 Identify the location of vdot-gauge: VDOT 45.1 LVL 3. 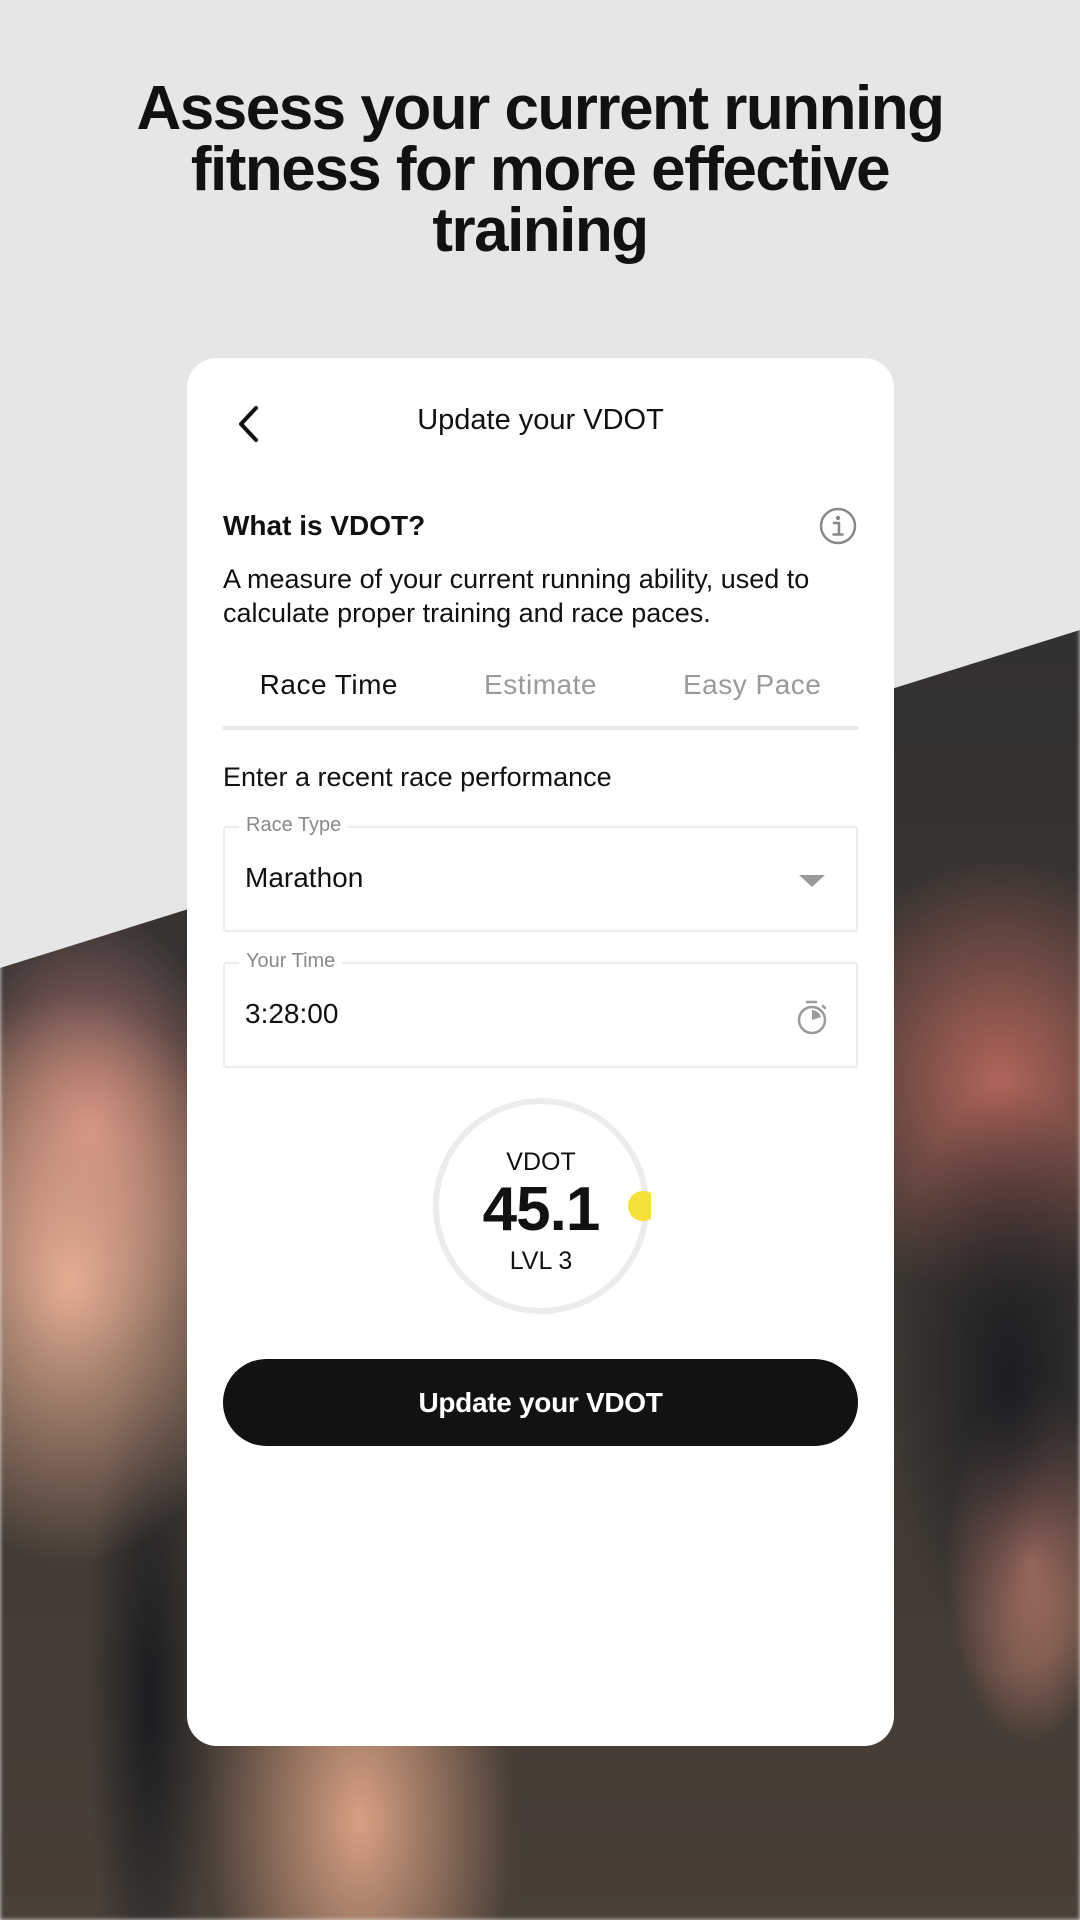
(541, 1206).